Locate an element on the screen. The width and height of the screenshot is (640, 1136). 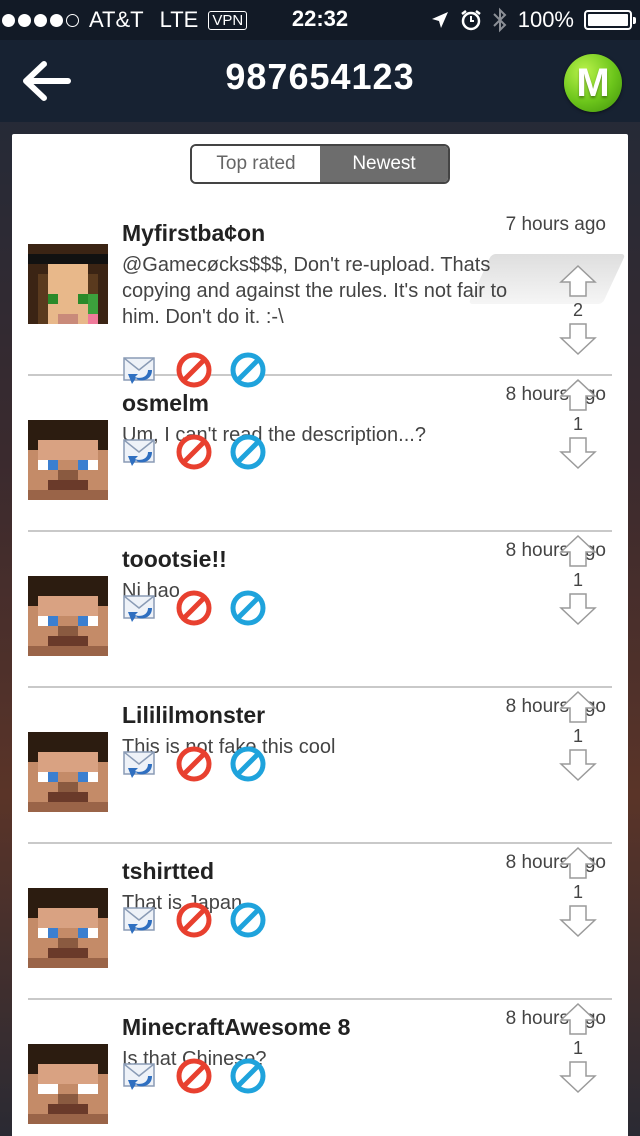
comment-timestamp: 7 hours ago is located at coordinates (555, 224).